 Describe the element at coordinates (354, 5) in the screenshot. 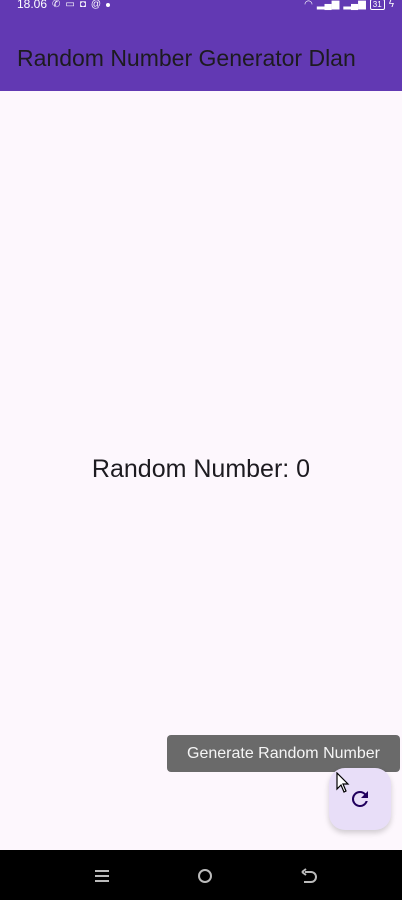

I see `signal-2-icon: ▂▄▆` at that location.